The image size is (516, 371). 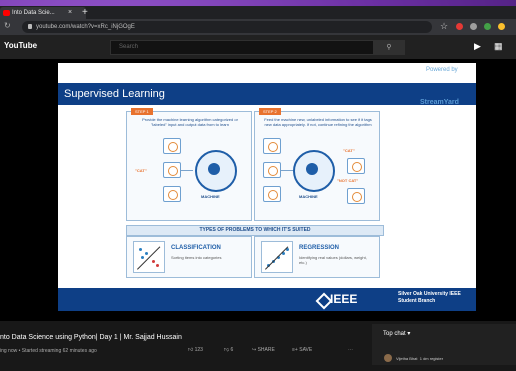 I want to click on share-label: SHARE, so click(x=266, y=350).